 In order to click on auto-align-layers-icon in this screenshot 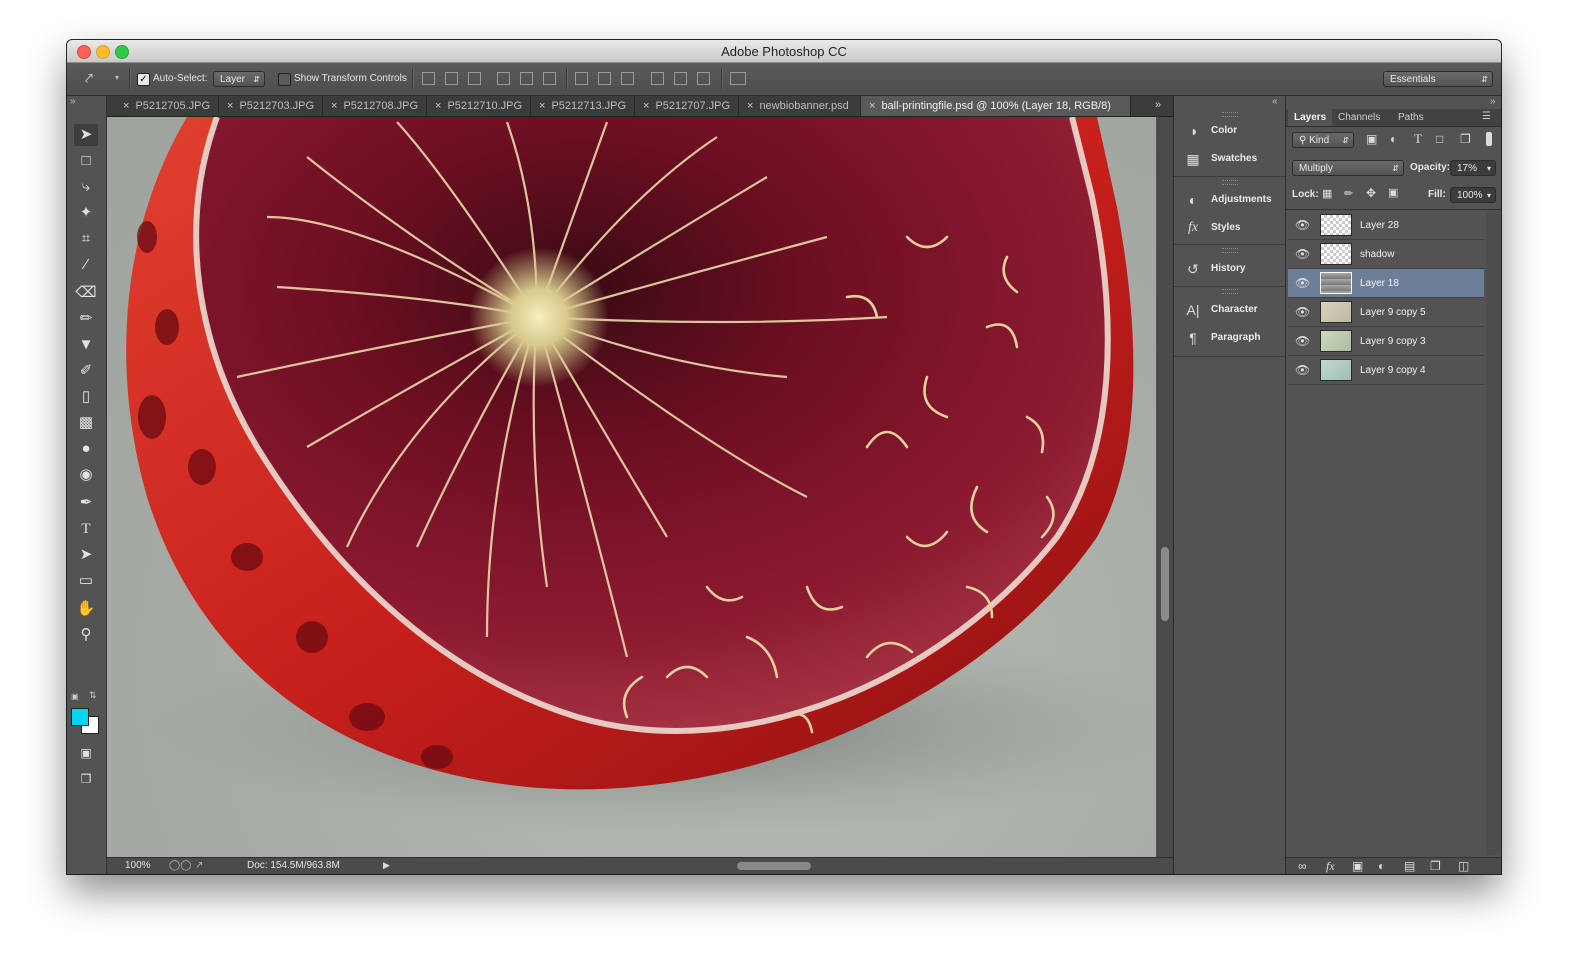, I will do `click(738, 78)`.